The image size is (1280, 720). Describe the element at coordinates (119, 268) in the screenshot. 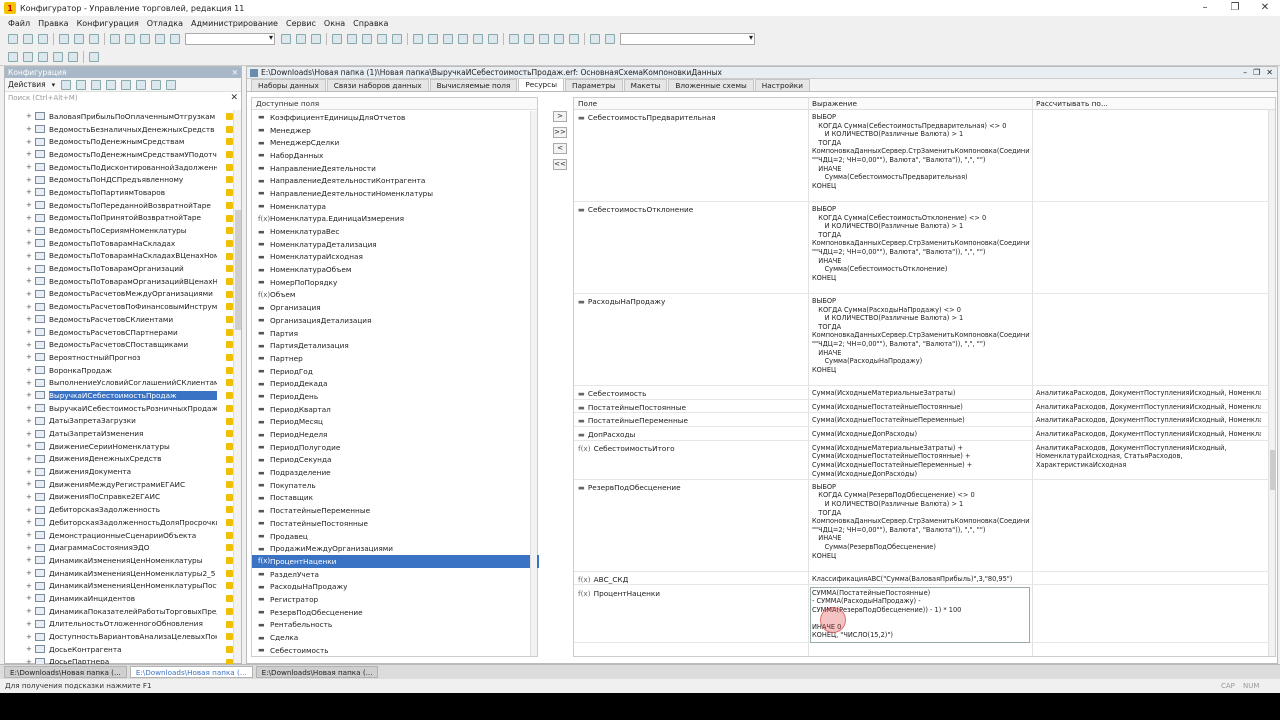

I see `tree-item: + ВедомостьПоТоварамОрганизаций` at that location.